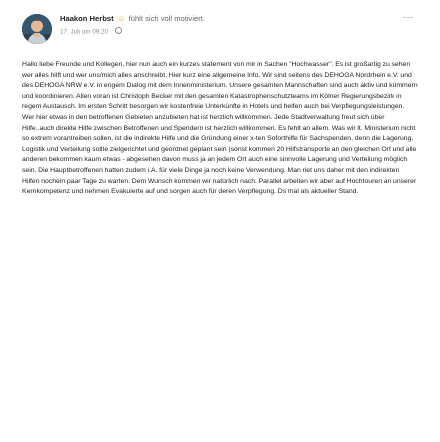 This screenshot has height=442, width=440. What do you see at coordinates (231, 31) in the screenshot?
I see `timestamp-line: 17. Juli um 09:20 ·` at bounding box center [231, 31].